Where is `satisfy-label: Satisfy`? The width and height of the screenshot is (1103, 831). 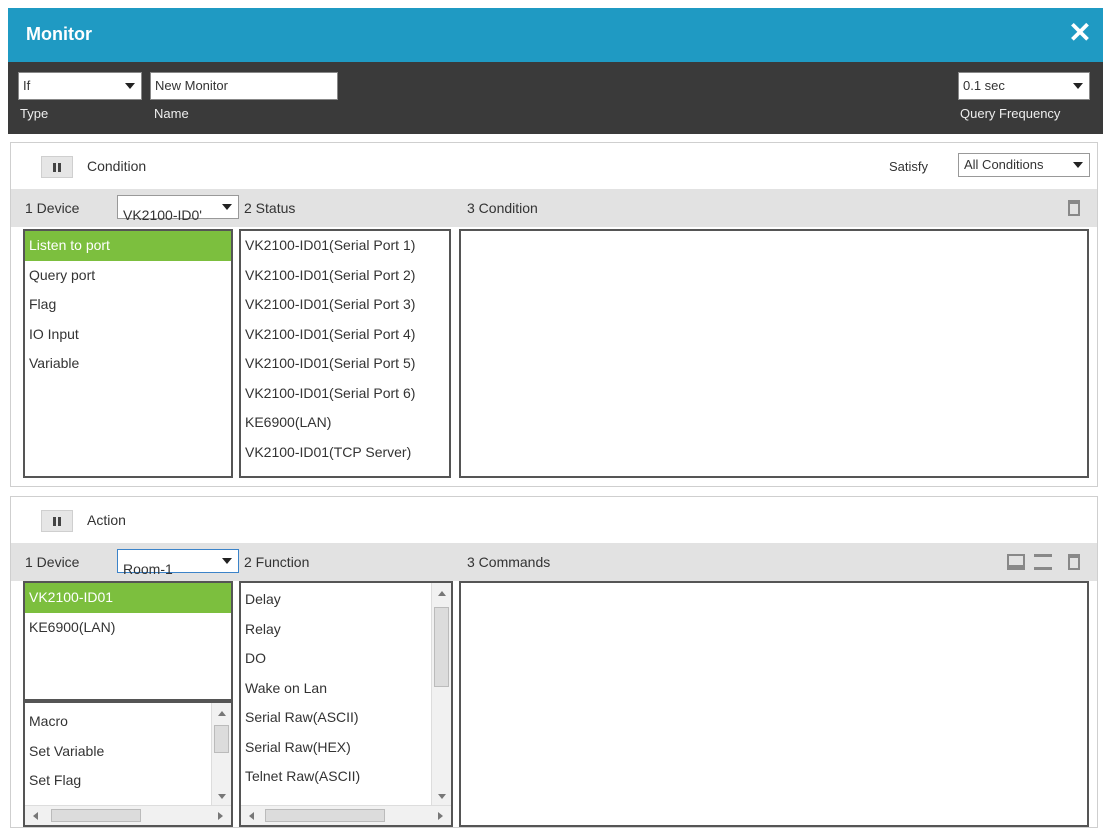 satisfy-label: Satisfy is located at coordinates (909, 166).